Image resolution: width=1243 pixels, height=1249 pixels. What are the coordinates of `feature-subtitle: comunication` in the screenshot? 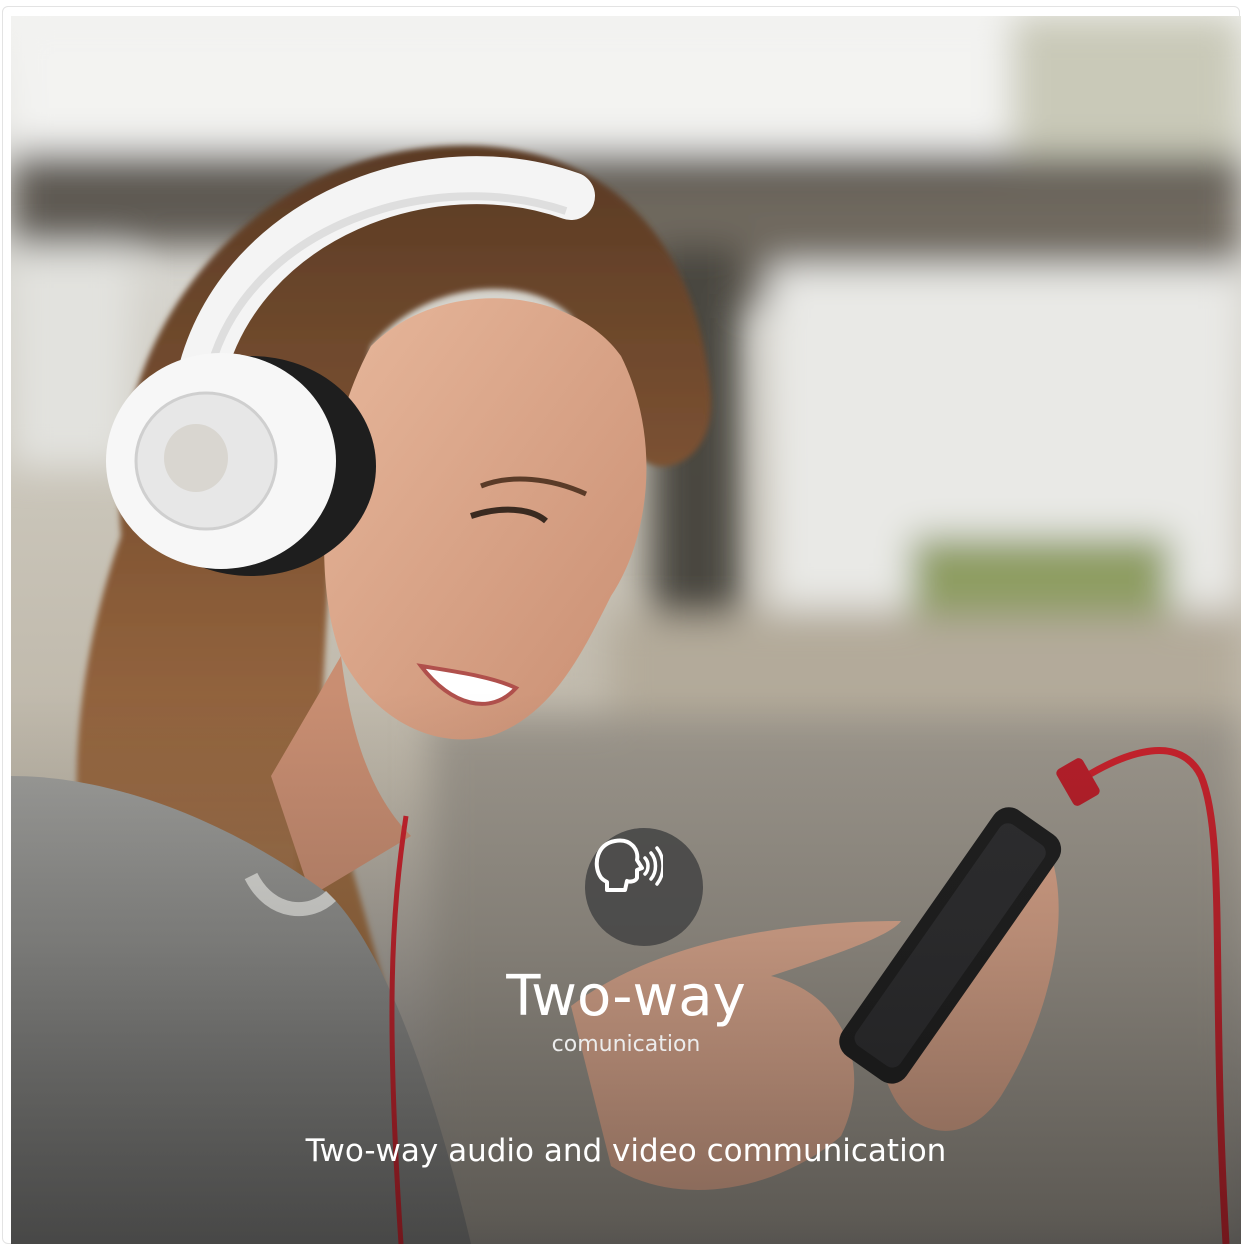 It's located at (626, 1044).